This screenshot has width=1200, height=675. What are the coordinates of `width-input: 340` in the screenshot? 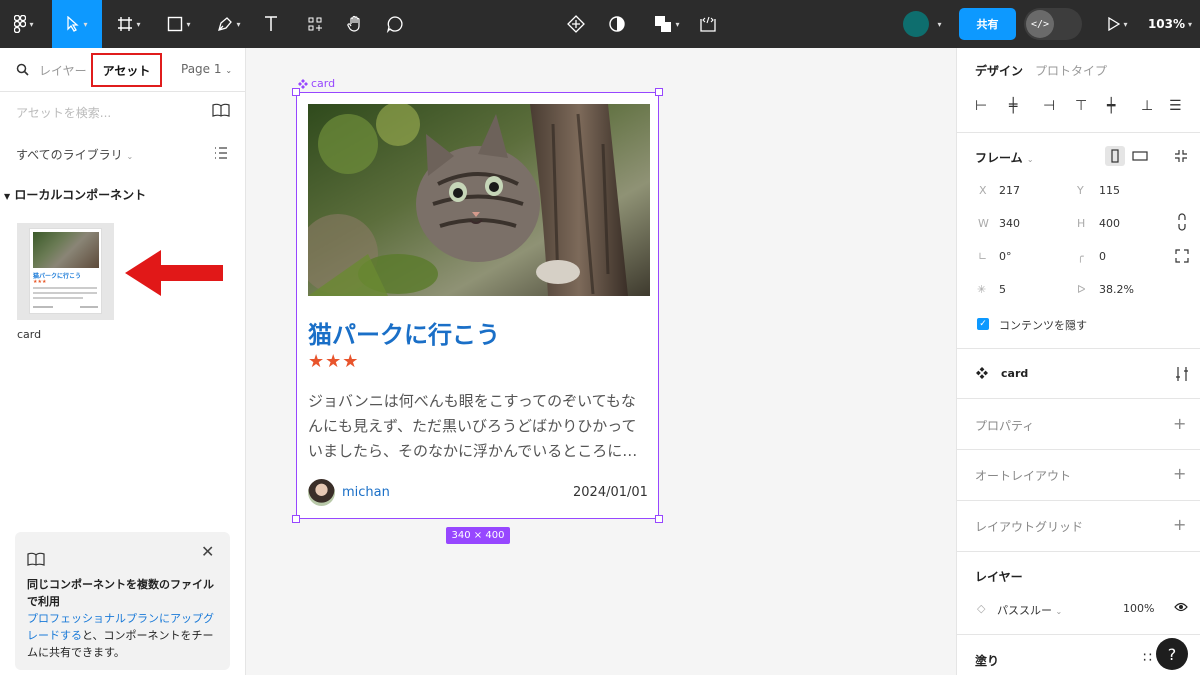 It's located at (1009, 223).